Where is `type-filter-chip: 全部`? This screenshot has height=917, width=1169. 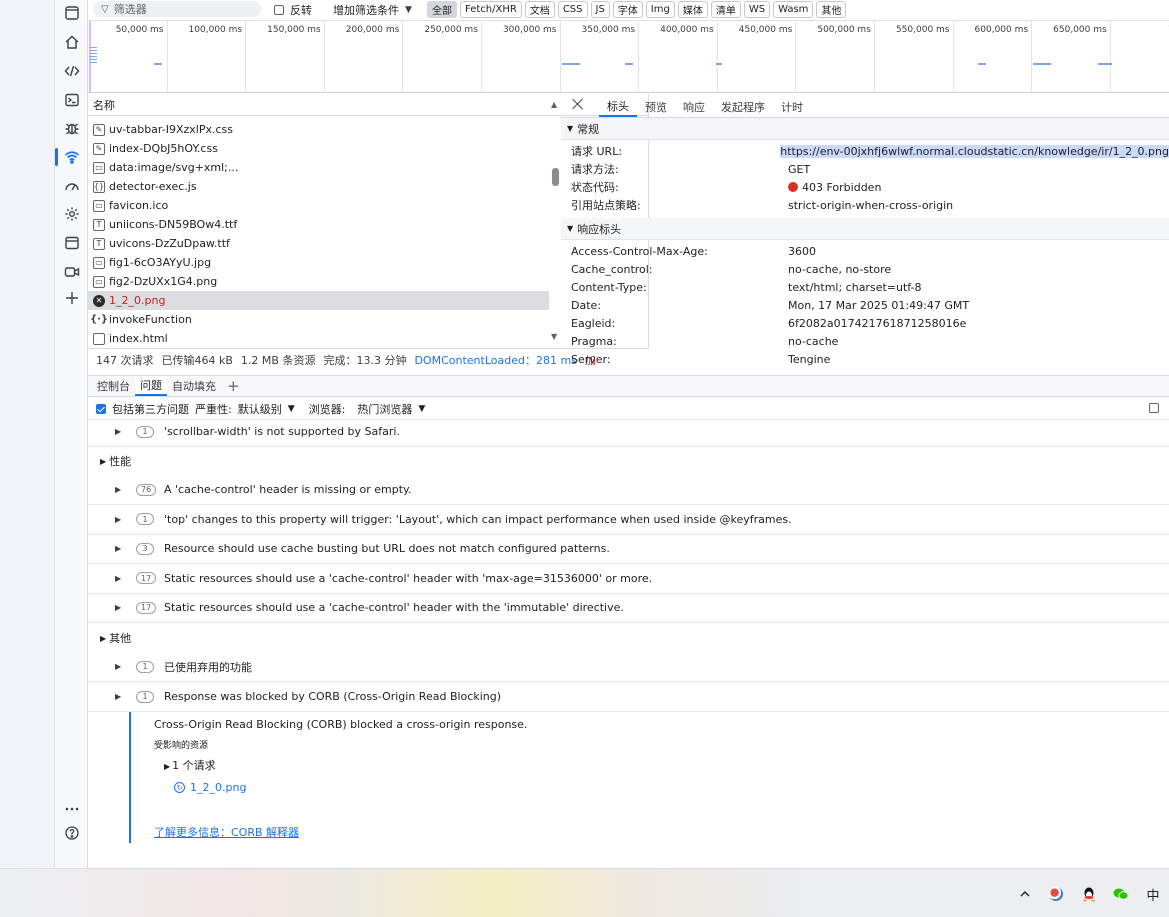 type-filter-chip: 全部 is located at coordinates (442, 9).